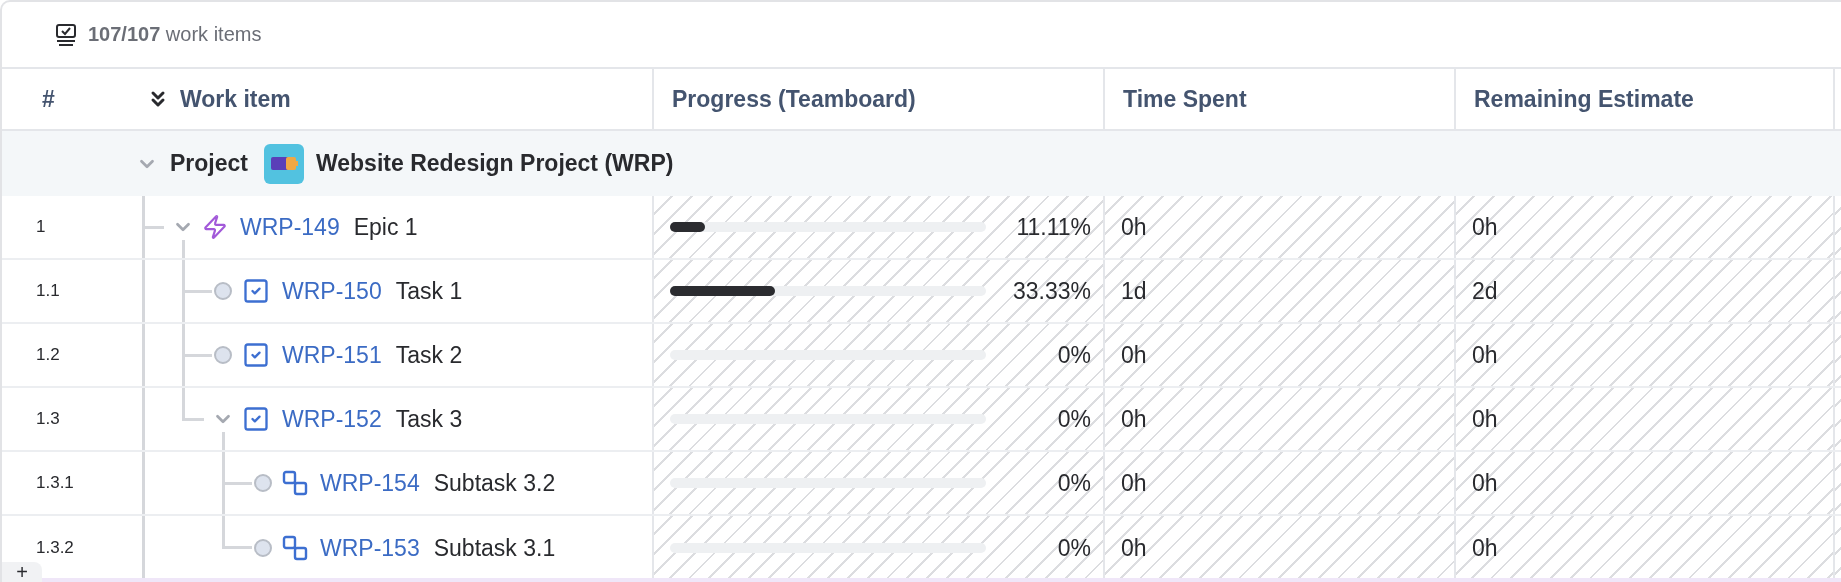 Image resolution: width=1841 pixels, height=582 pixels. What do you see at coordinates (332, 291) in the screenshot?
I see `issue-key-link: WRP-150` at bounding box center [332, 291].